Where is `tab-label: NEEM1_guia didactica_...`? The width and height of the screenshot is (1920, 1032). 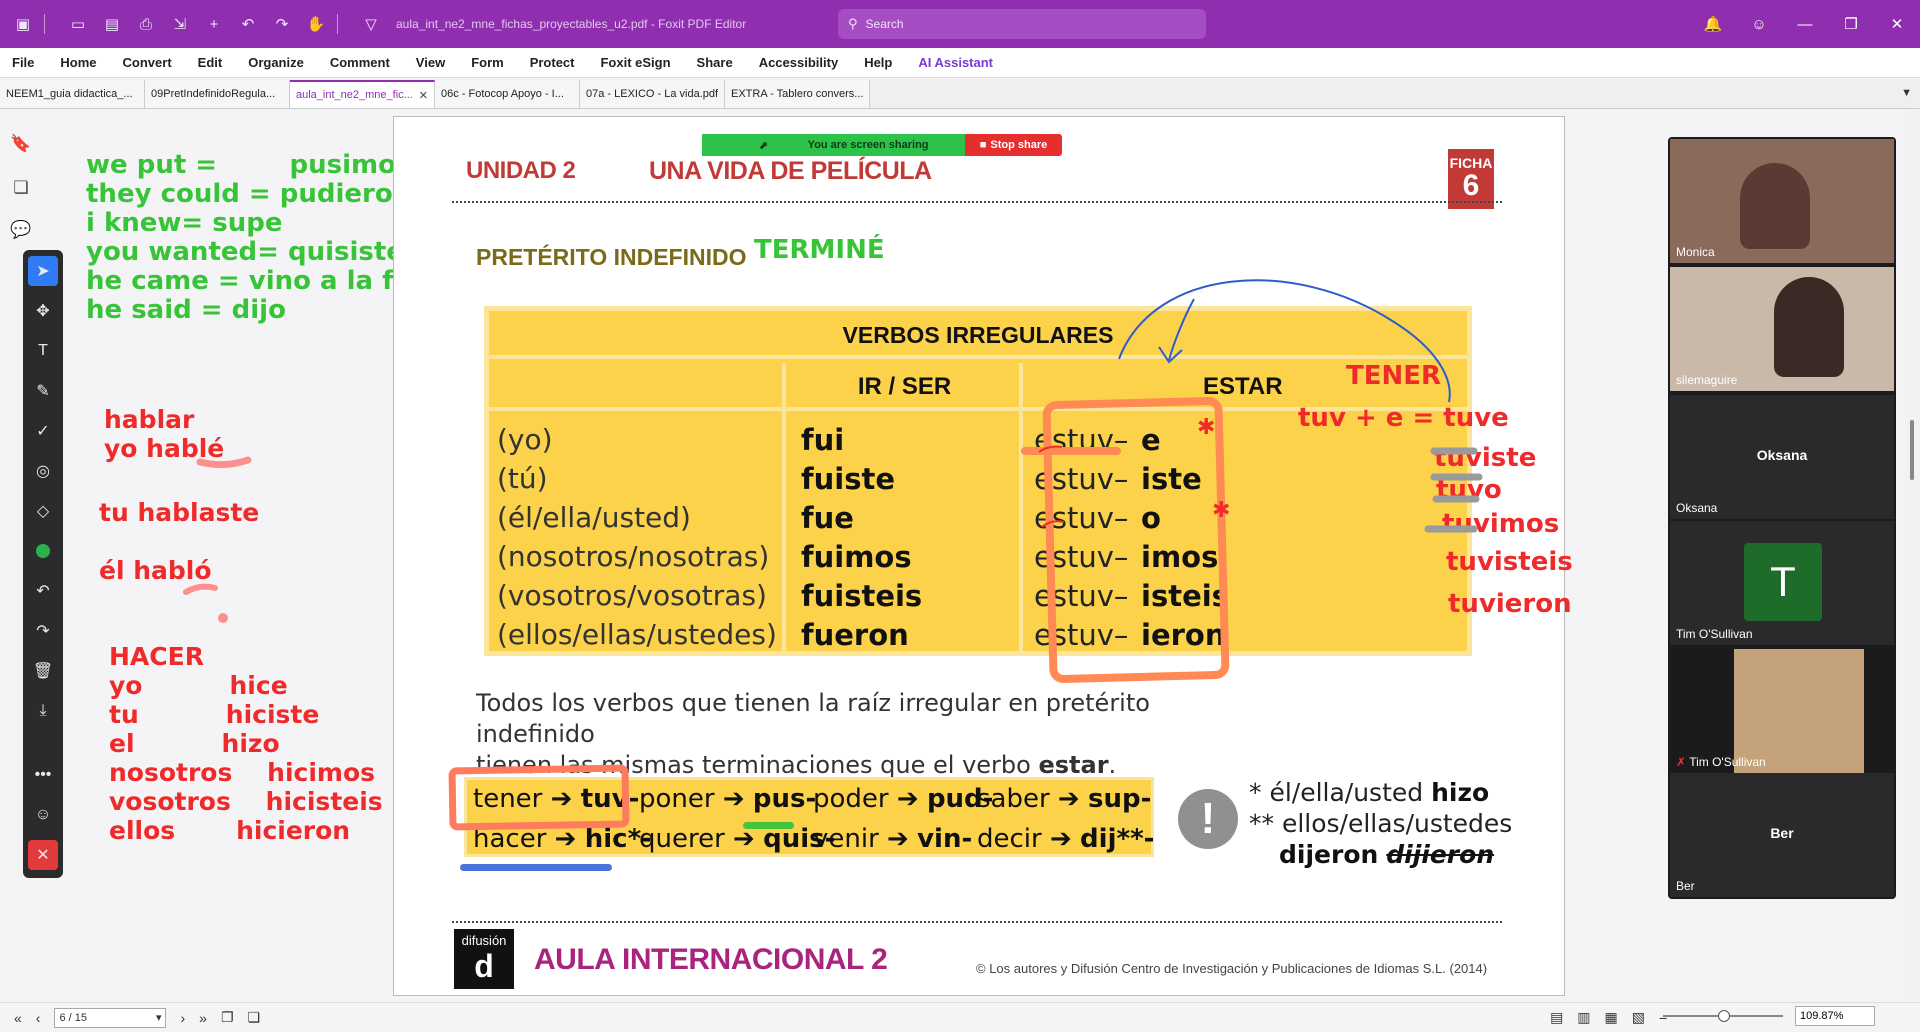 tab-label: NEEM1_guia didactica_... is located at coordinates (69, 94).